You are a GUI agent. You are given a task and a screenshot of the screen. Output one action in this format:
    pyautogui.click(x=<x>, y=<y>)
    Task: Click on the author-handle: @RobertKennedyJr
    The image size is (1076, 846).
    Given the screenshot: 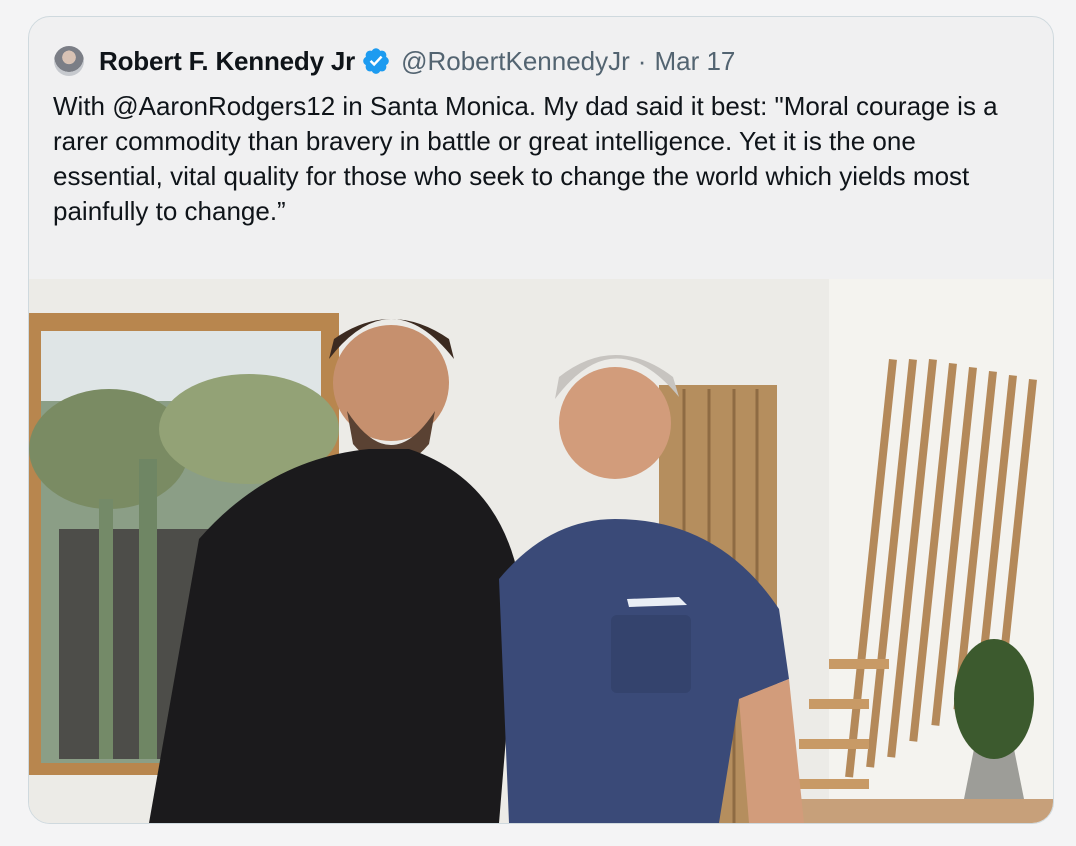 What is the action you would take?
    pyautogui.click(x=515, y=61)
    